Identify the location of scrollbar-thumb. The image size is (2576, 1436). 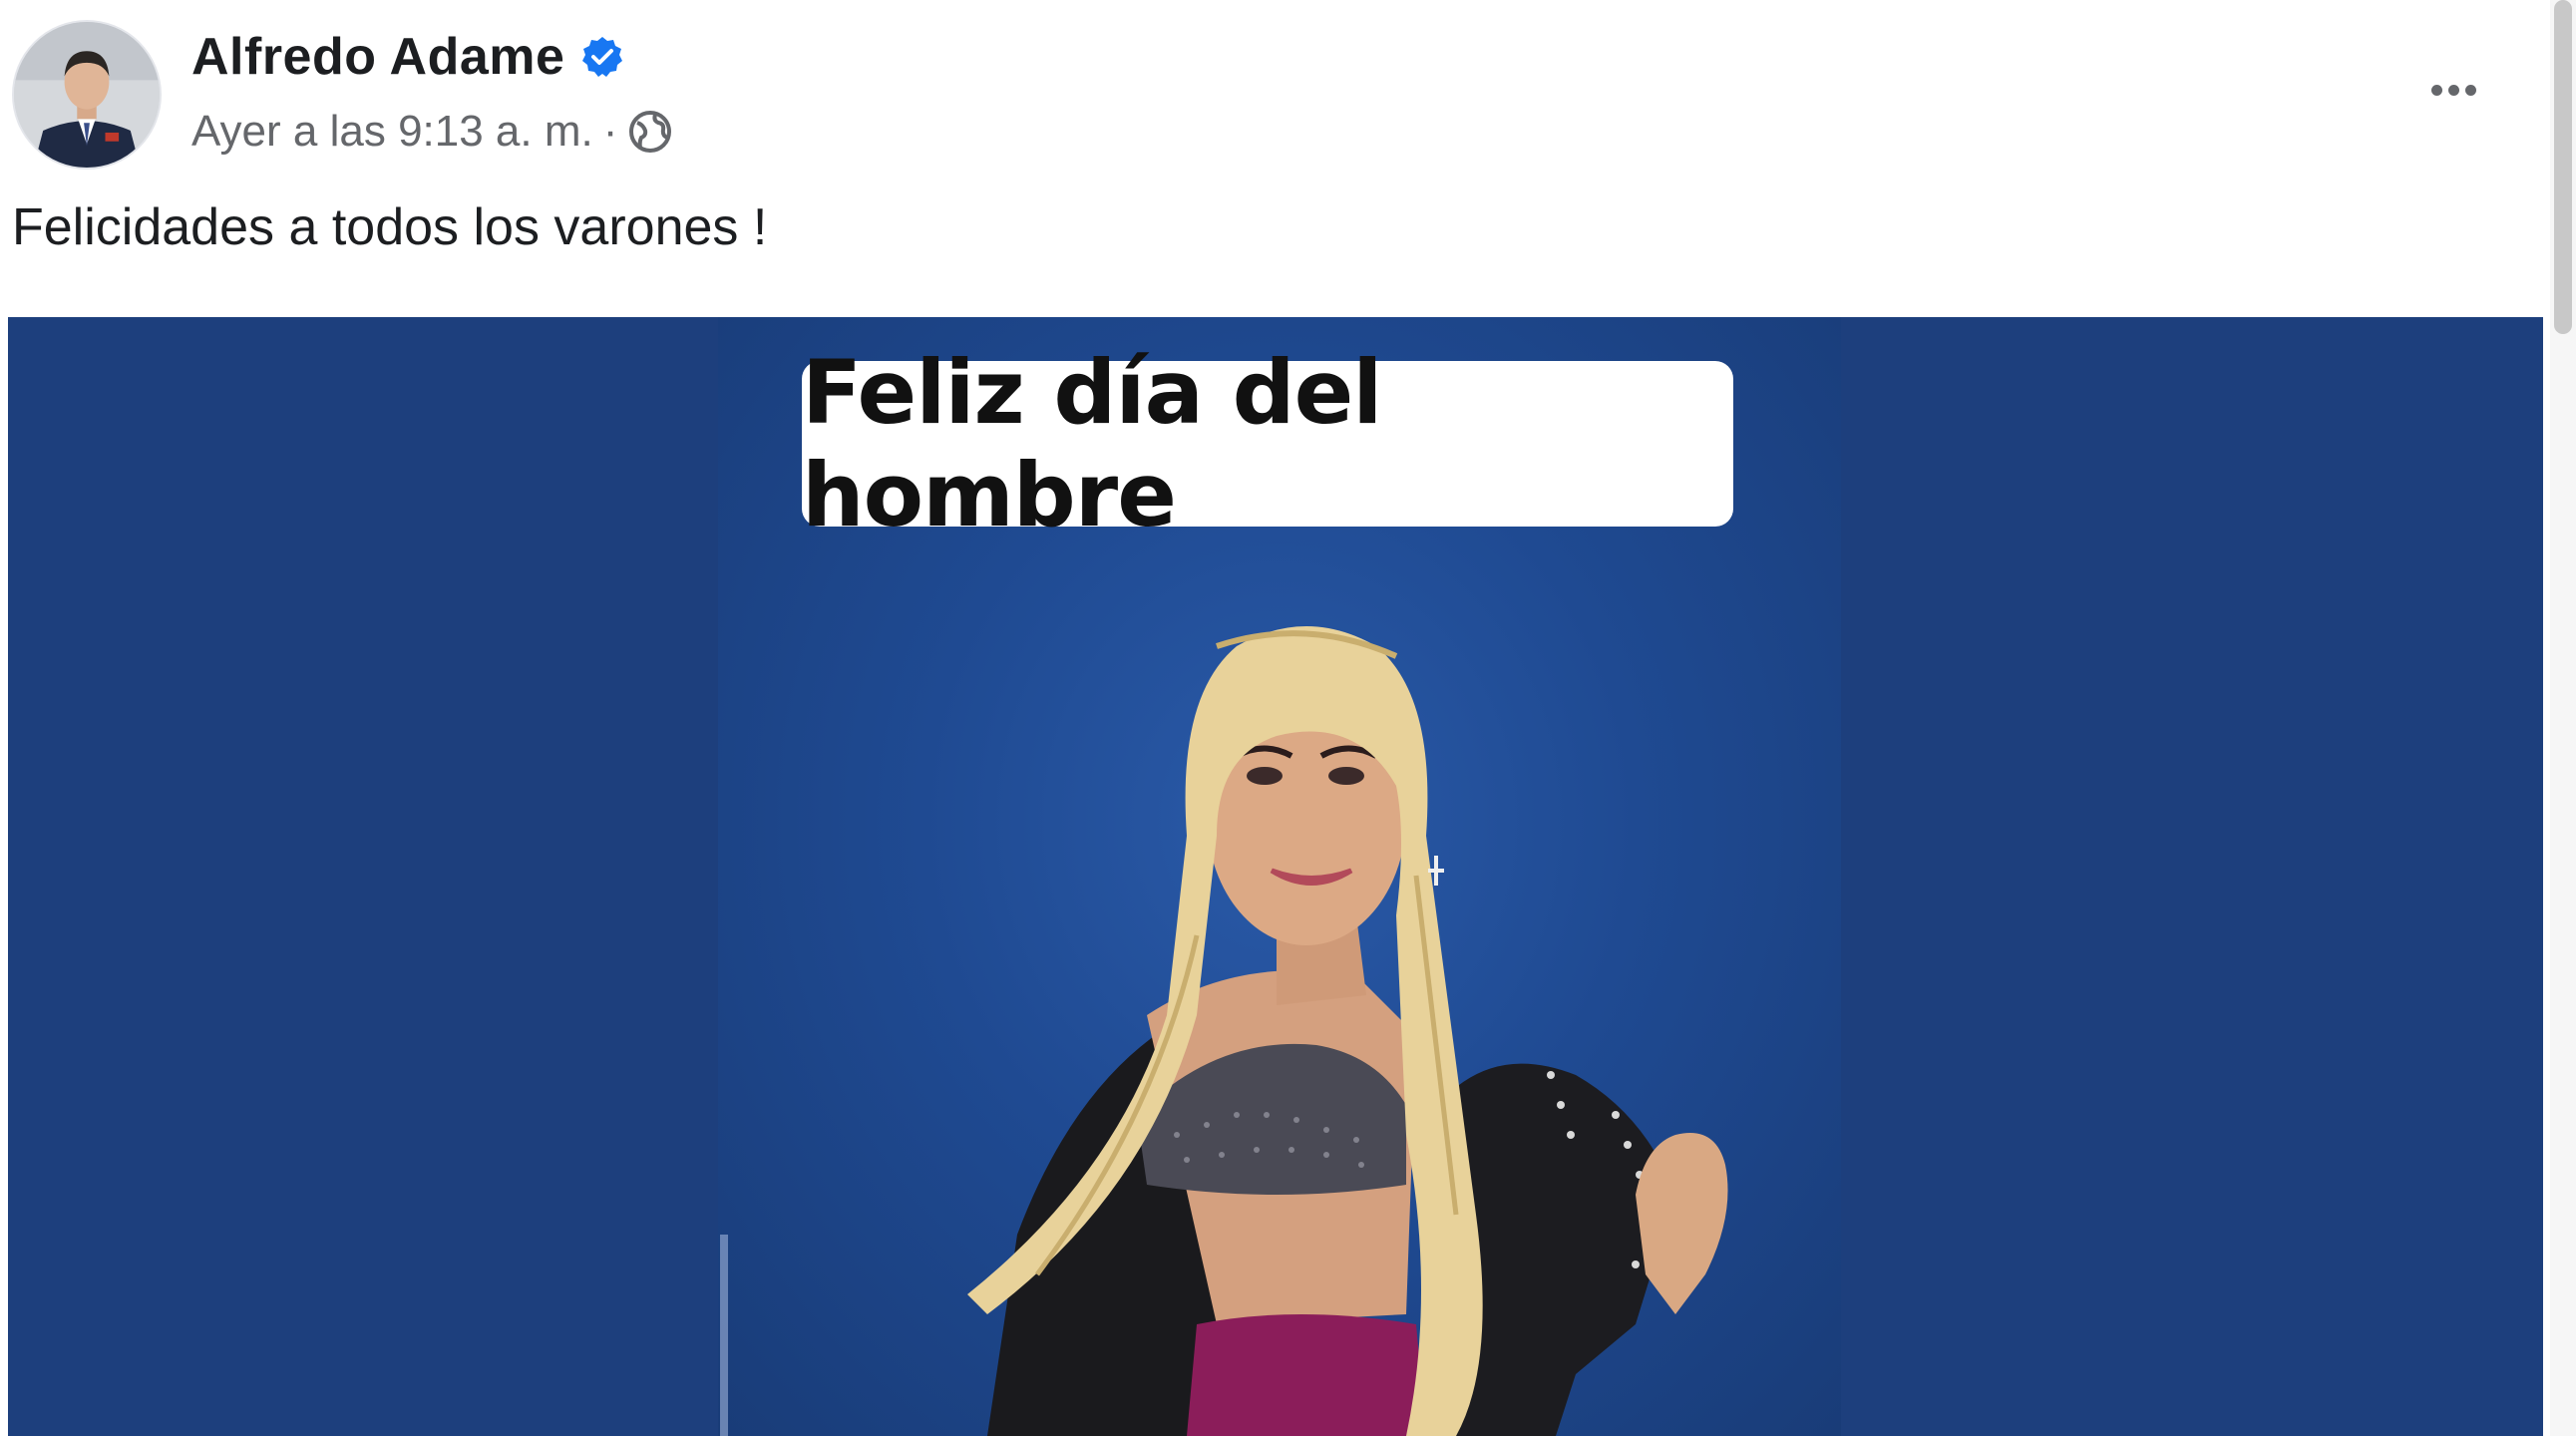
(2563, 167).